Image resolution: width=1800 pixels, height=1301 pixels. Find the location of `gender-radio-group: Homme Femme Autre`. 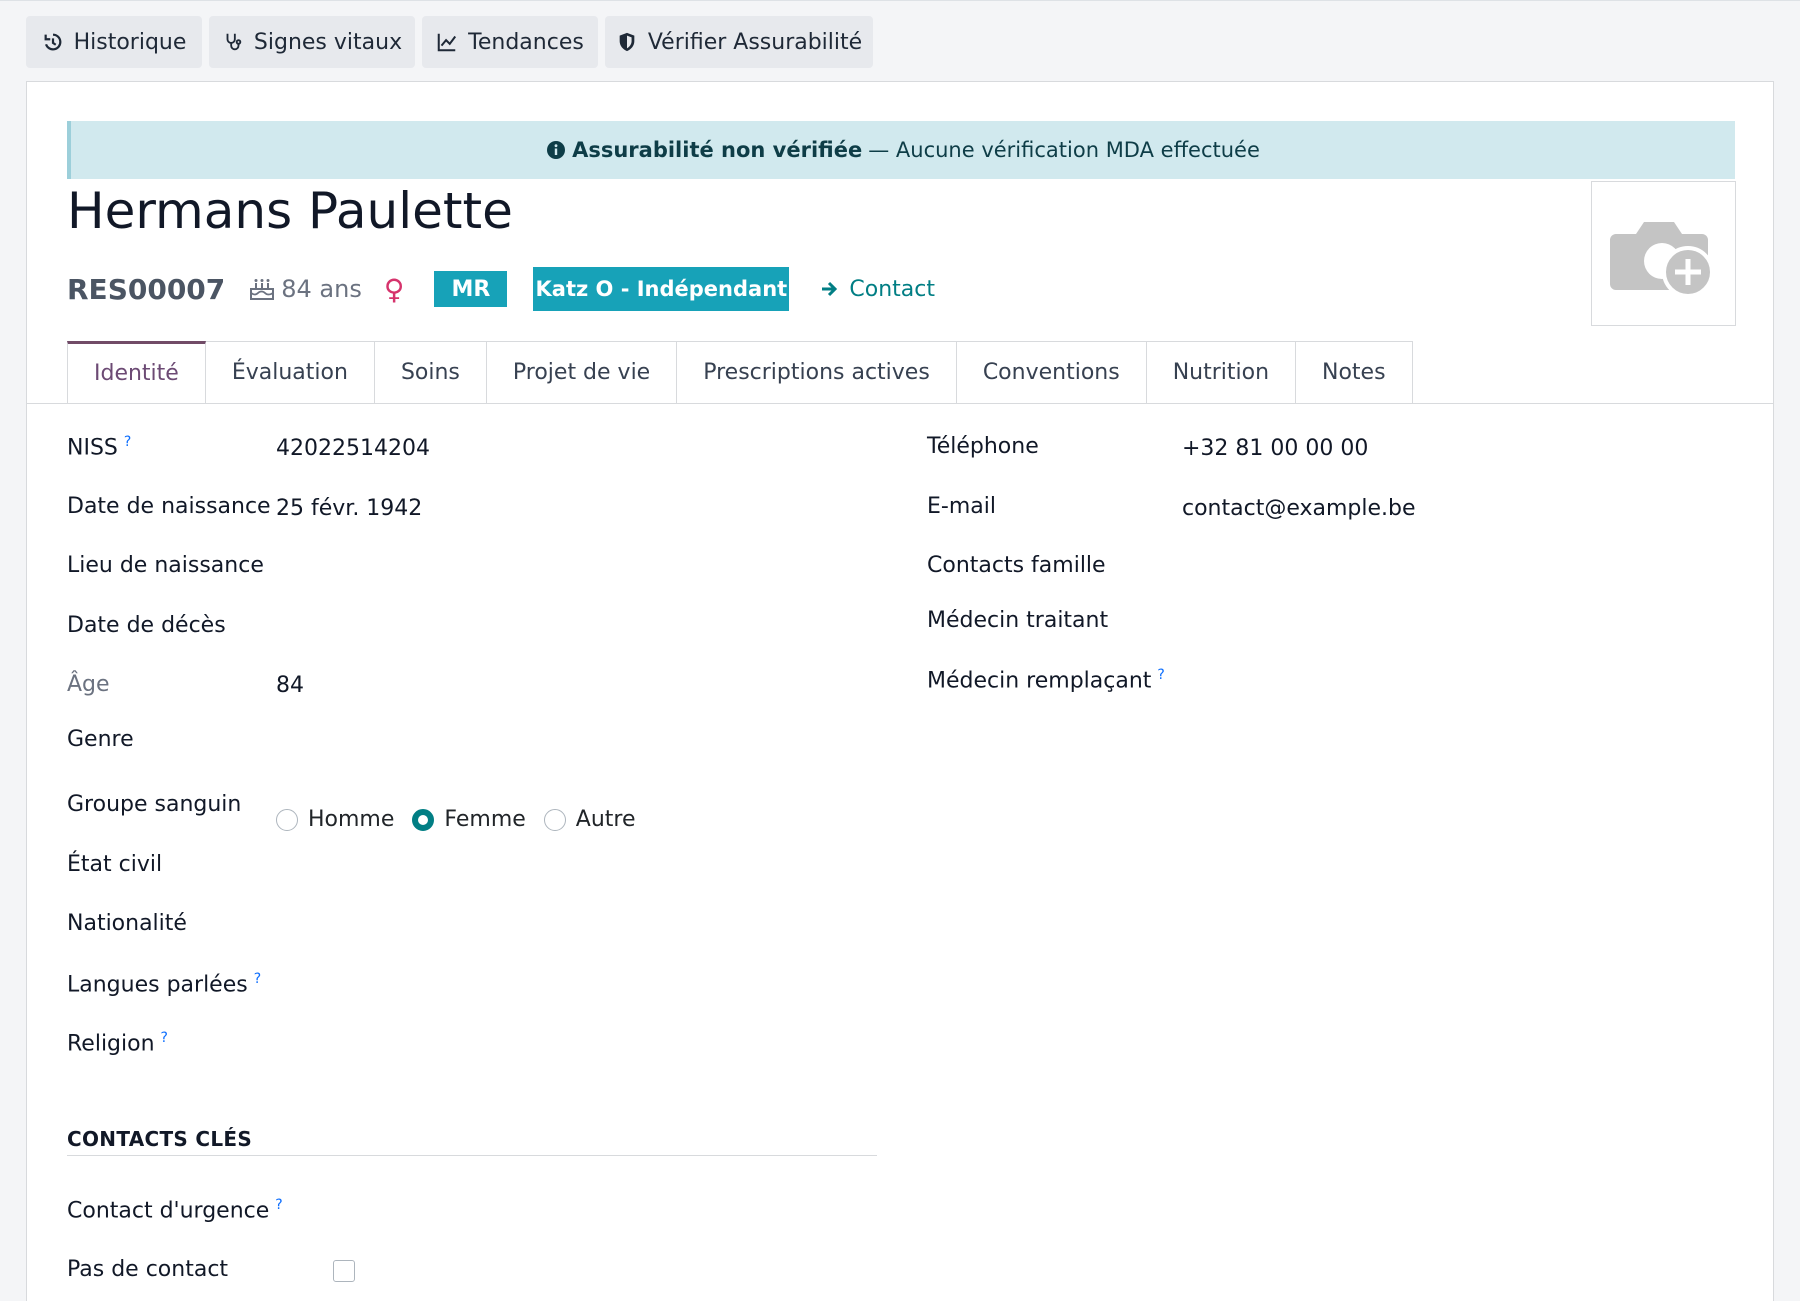

gender-radio-group: Homme Femme Autre is located at coordinates (458, 819).